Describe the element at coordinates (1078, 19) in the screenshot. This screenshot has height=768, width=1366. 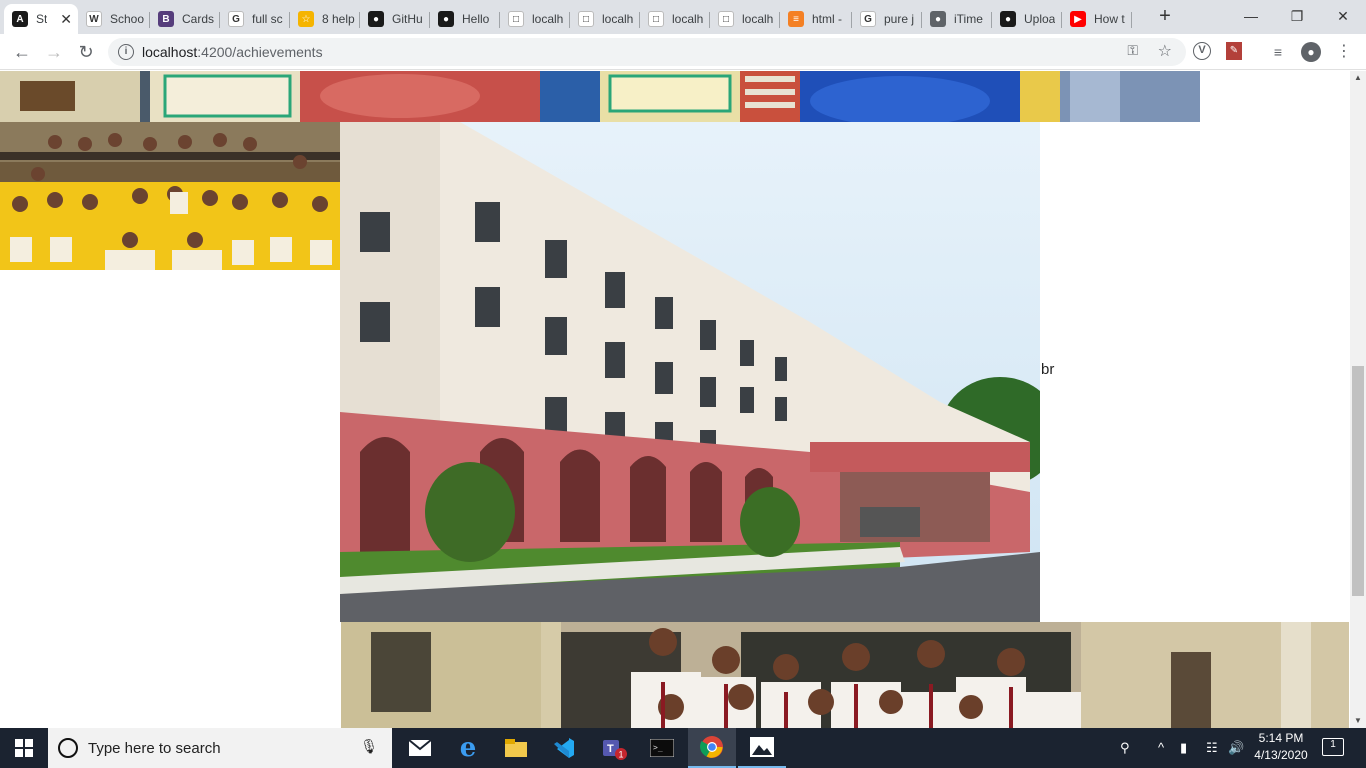
I see `youtube-icon: ▶` at that location.